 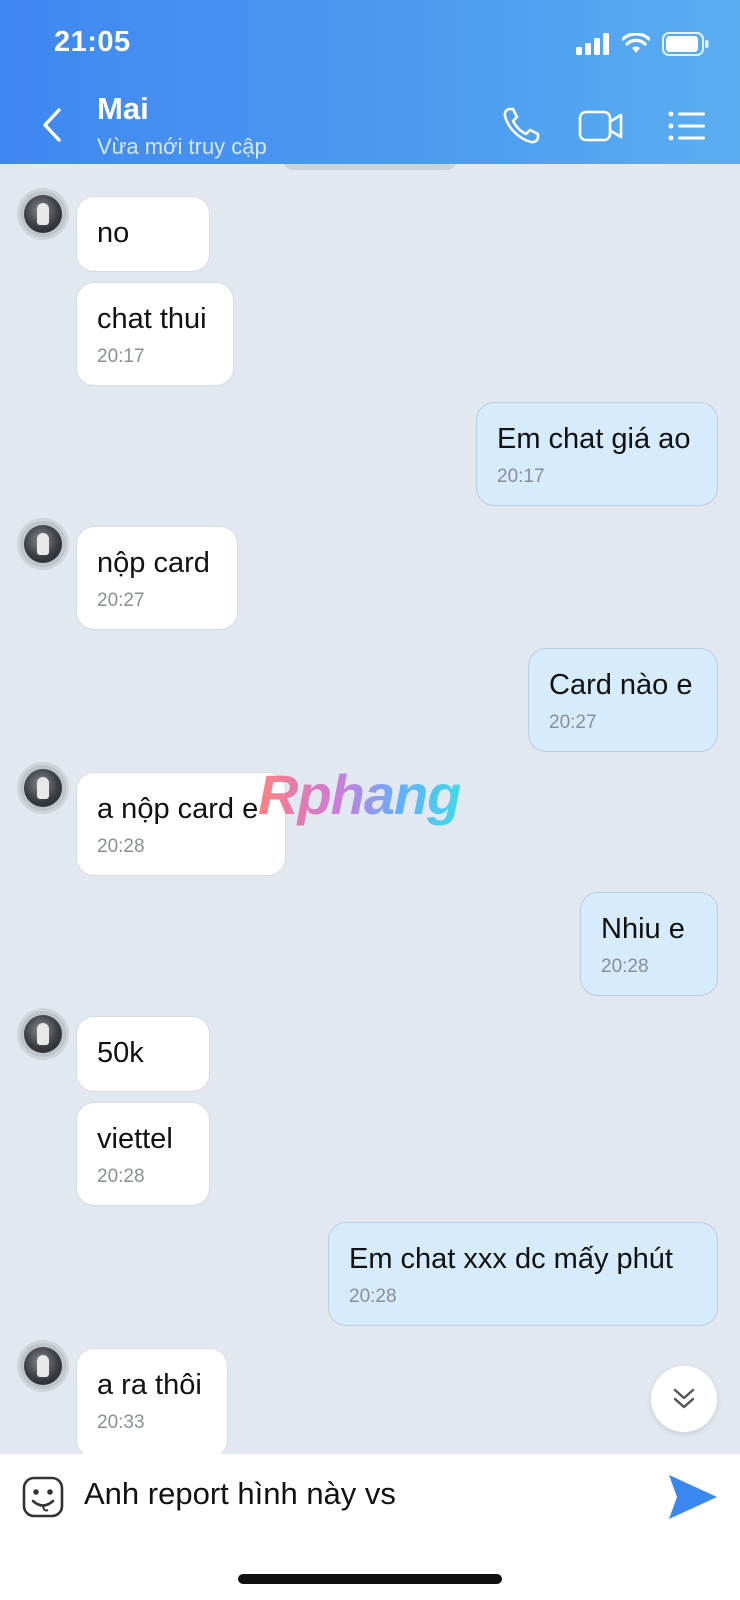 I want to click on message-bubble-incoming: viettel 20:28, so click(x=143, y=1154).